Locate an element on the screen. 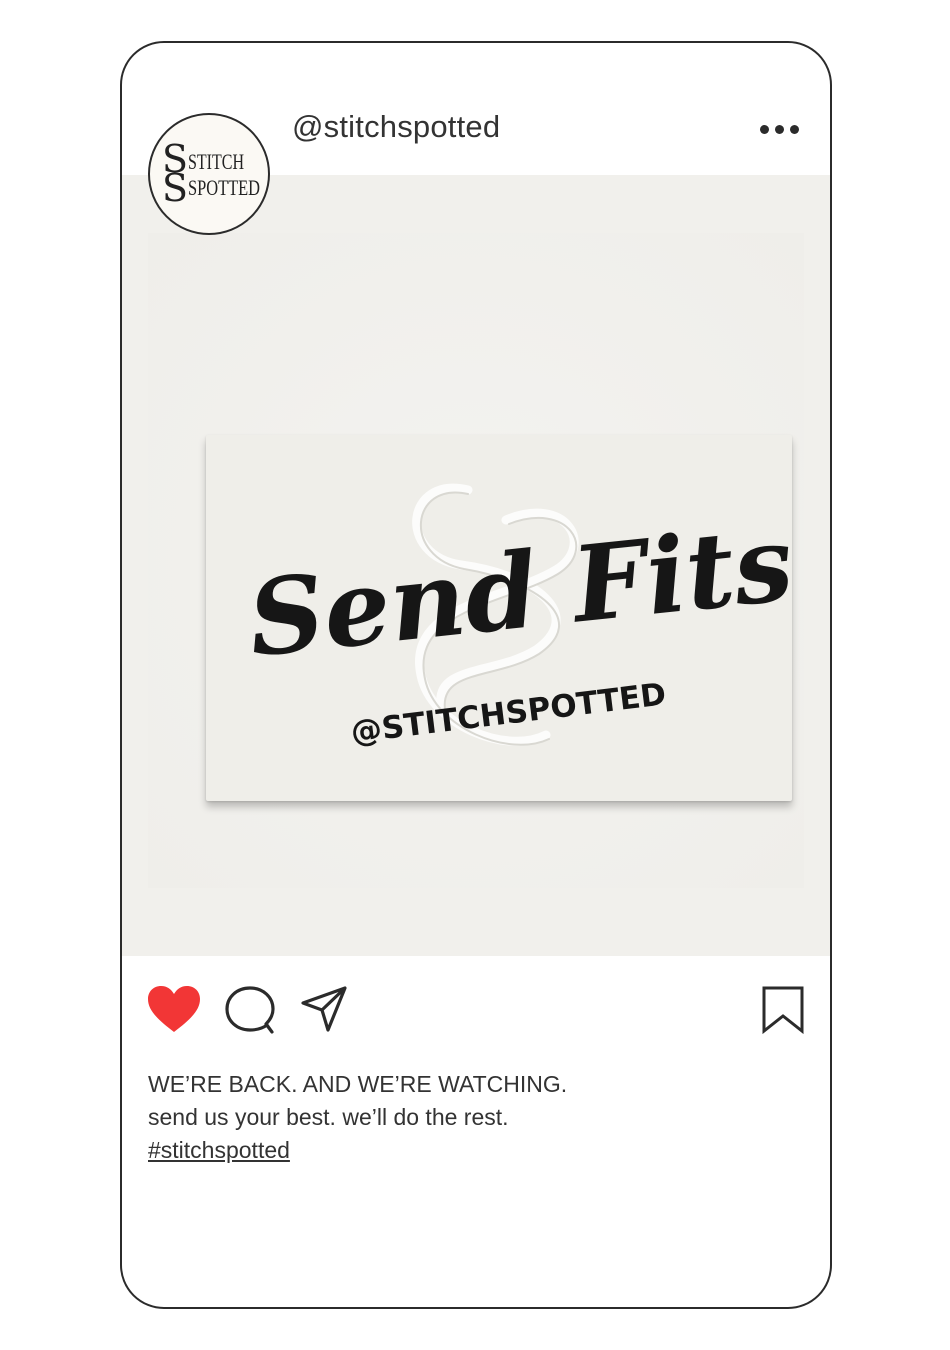 Image resolution: width=950 pixels, height=1350 pixels. comment-icon is located at coordinates (250, 1011).